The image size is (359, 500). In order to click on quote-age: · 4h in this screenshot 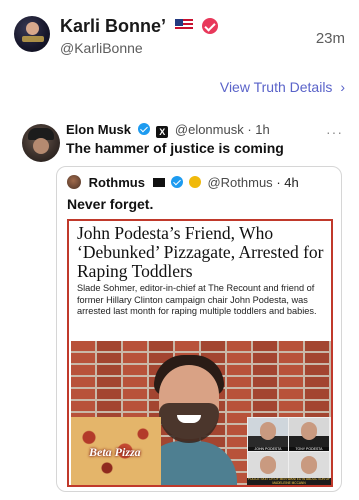, I will do `click(287, 182)`.